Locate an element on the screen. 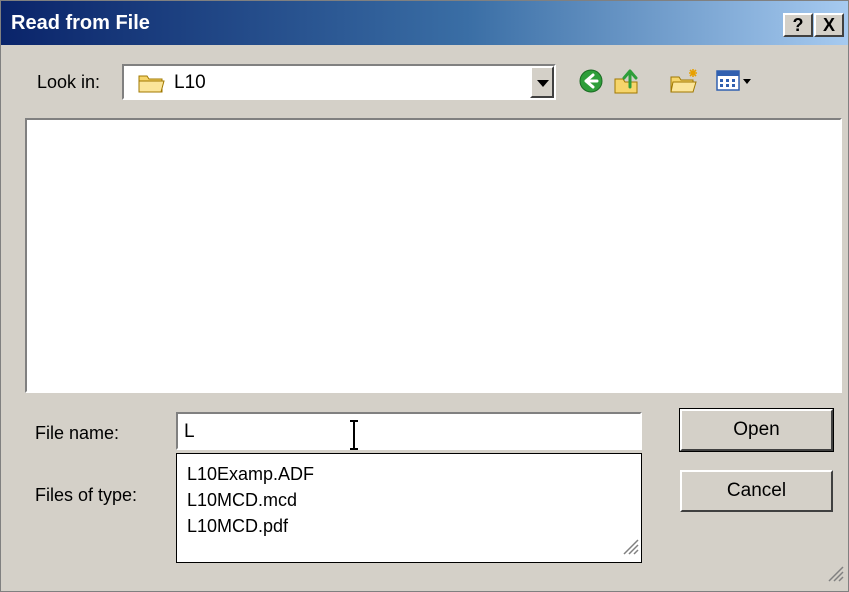 The width and height of the screenshot is (849, 592). help-button: ? is located at coordinates (798, 25).